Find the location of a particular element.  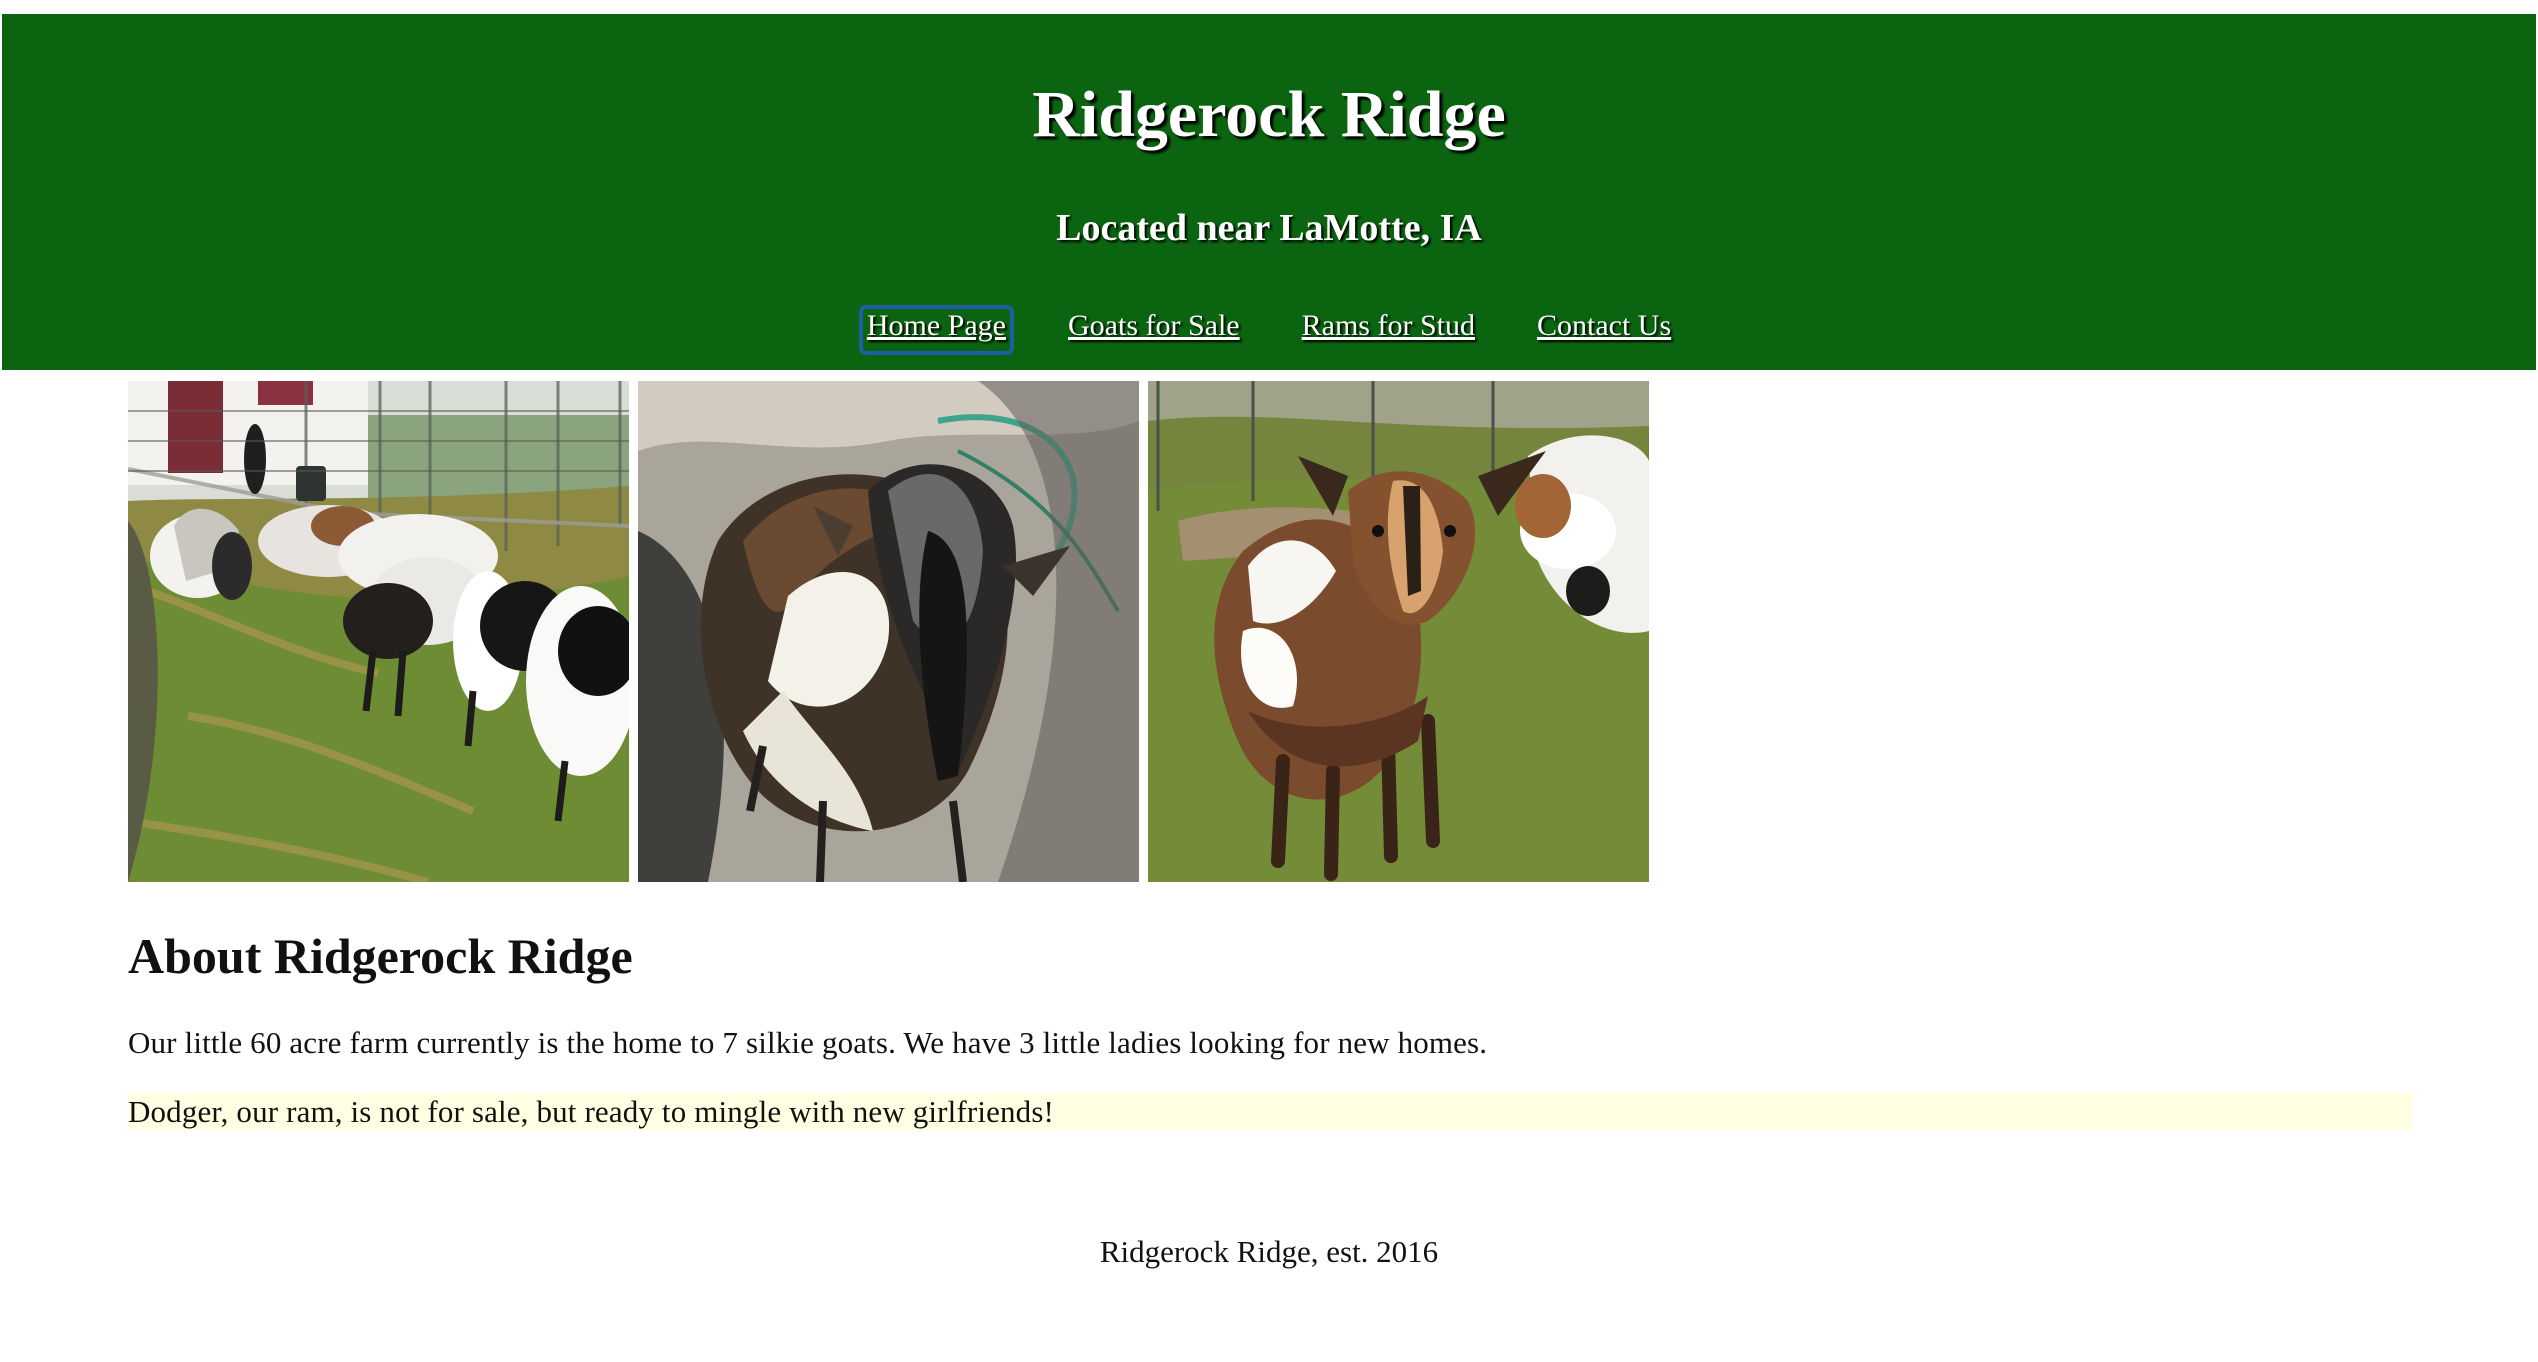

long-haired-goat-photo is located at coordinates (888, 631).